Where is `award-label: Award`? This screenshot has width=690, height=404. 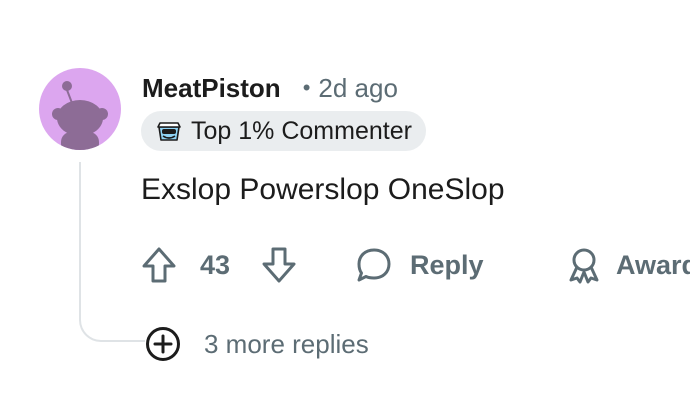 award-label: Award is located at coordinates (653, 264).